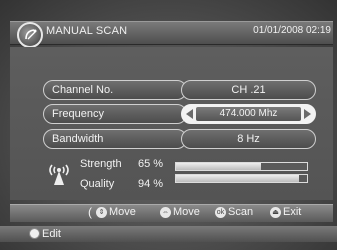  I want to click on date-time-display: 01/01/2008 02:19, so click(292, 30).